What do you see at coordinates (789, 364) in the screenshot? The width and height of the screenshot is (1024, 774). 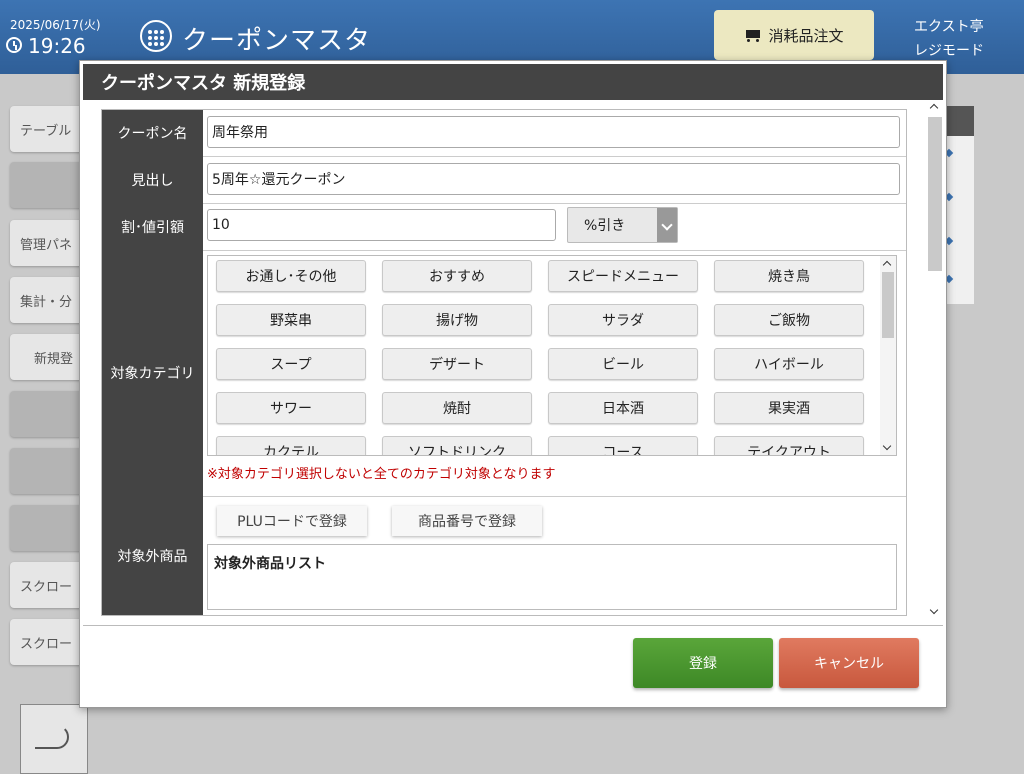 I see `category-button: ハイボール` at bounding box center [789, 364].